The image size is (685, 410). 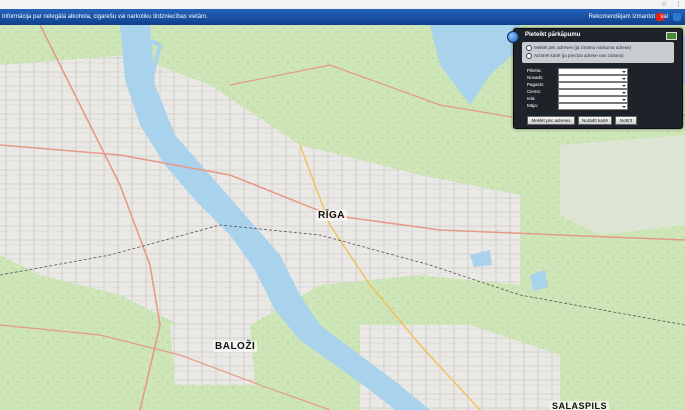 What do you see at coordinates (621, 17) in the screenshot?
I see `recommend-label: Rekomendējam izmantot` at bounding box center [621, 17].